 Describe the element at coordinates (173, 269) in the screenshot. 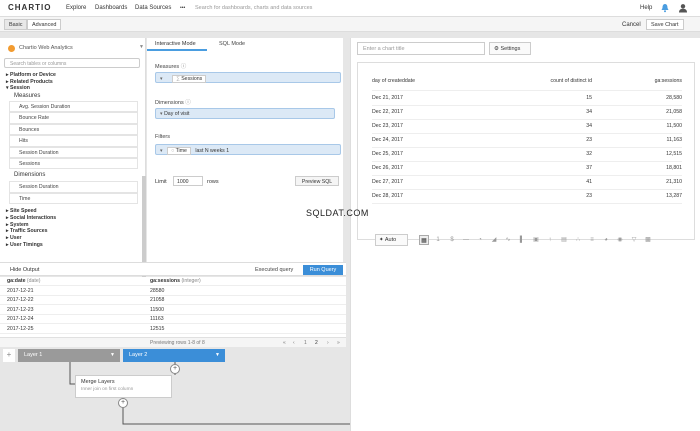

I see `results-toolbar: Hide Output Executed query Run Query` at that location.